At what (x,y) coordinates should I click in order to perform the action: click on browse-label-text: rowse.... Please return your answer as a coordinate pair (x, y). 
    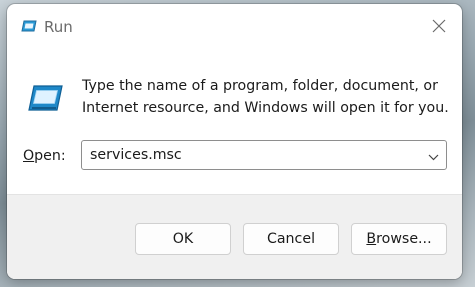
    Looking at the image, I should click on (404, 239).